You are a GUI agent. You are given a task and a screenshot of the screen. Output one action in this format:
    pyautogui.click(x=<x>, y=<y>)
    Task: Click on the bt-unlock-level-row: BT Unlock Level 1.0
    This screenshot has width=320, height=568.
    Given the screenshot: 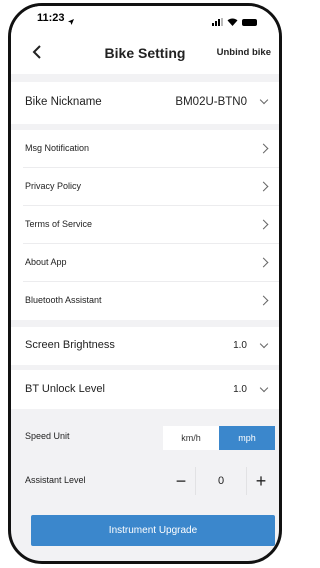 What is the action you would take?
    pyautogui.click(x=145, y=389)
    